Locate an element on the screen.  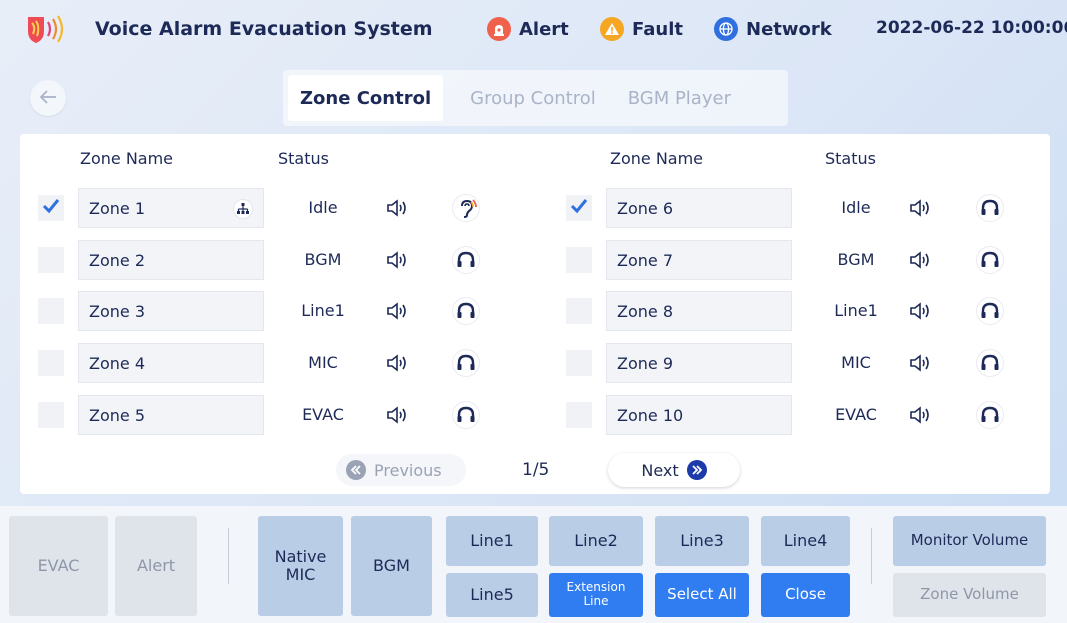
app-title: Voice Alarm Evacuation System is located at coordinates (264, 29).